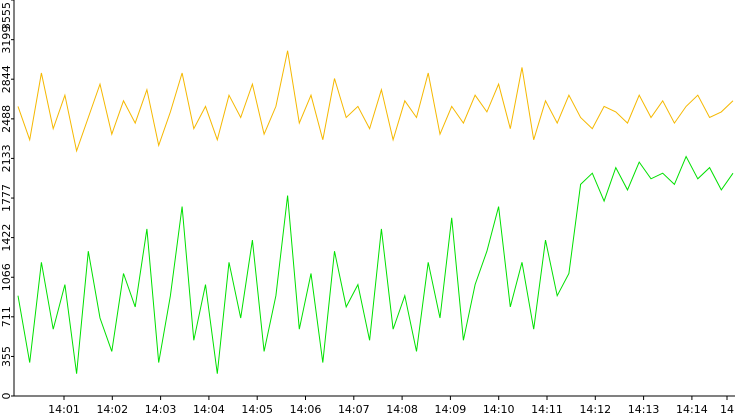  I want to click on x-tick-label: 14:13, so click(644, 409).